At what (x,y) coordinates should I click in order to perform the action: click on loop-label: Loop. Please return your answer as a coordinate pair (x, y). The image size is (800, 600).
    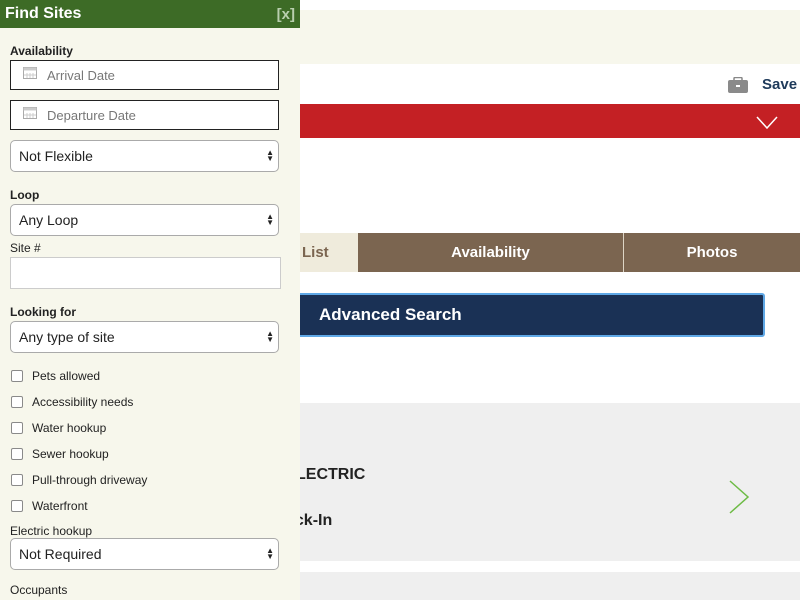
    Looking at the image, I should click on (25, 195).